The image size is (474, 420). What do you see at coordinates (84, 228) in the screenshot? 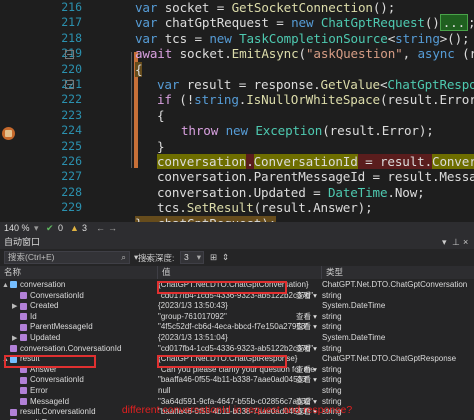
I see `warning-count: 3` at bounding box center [84, 228].